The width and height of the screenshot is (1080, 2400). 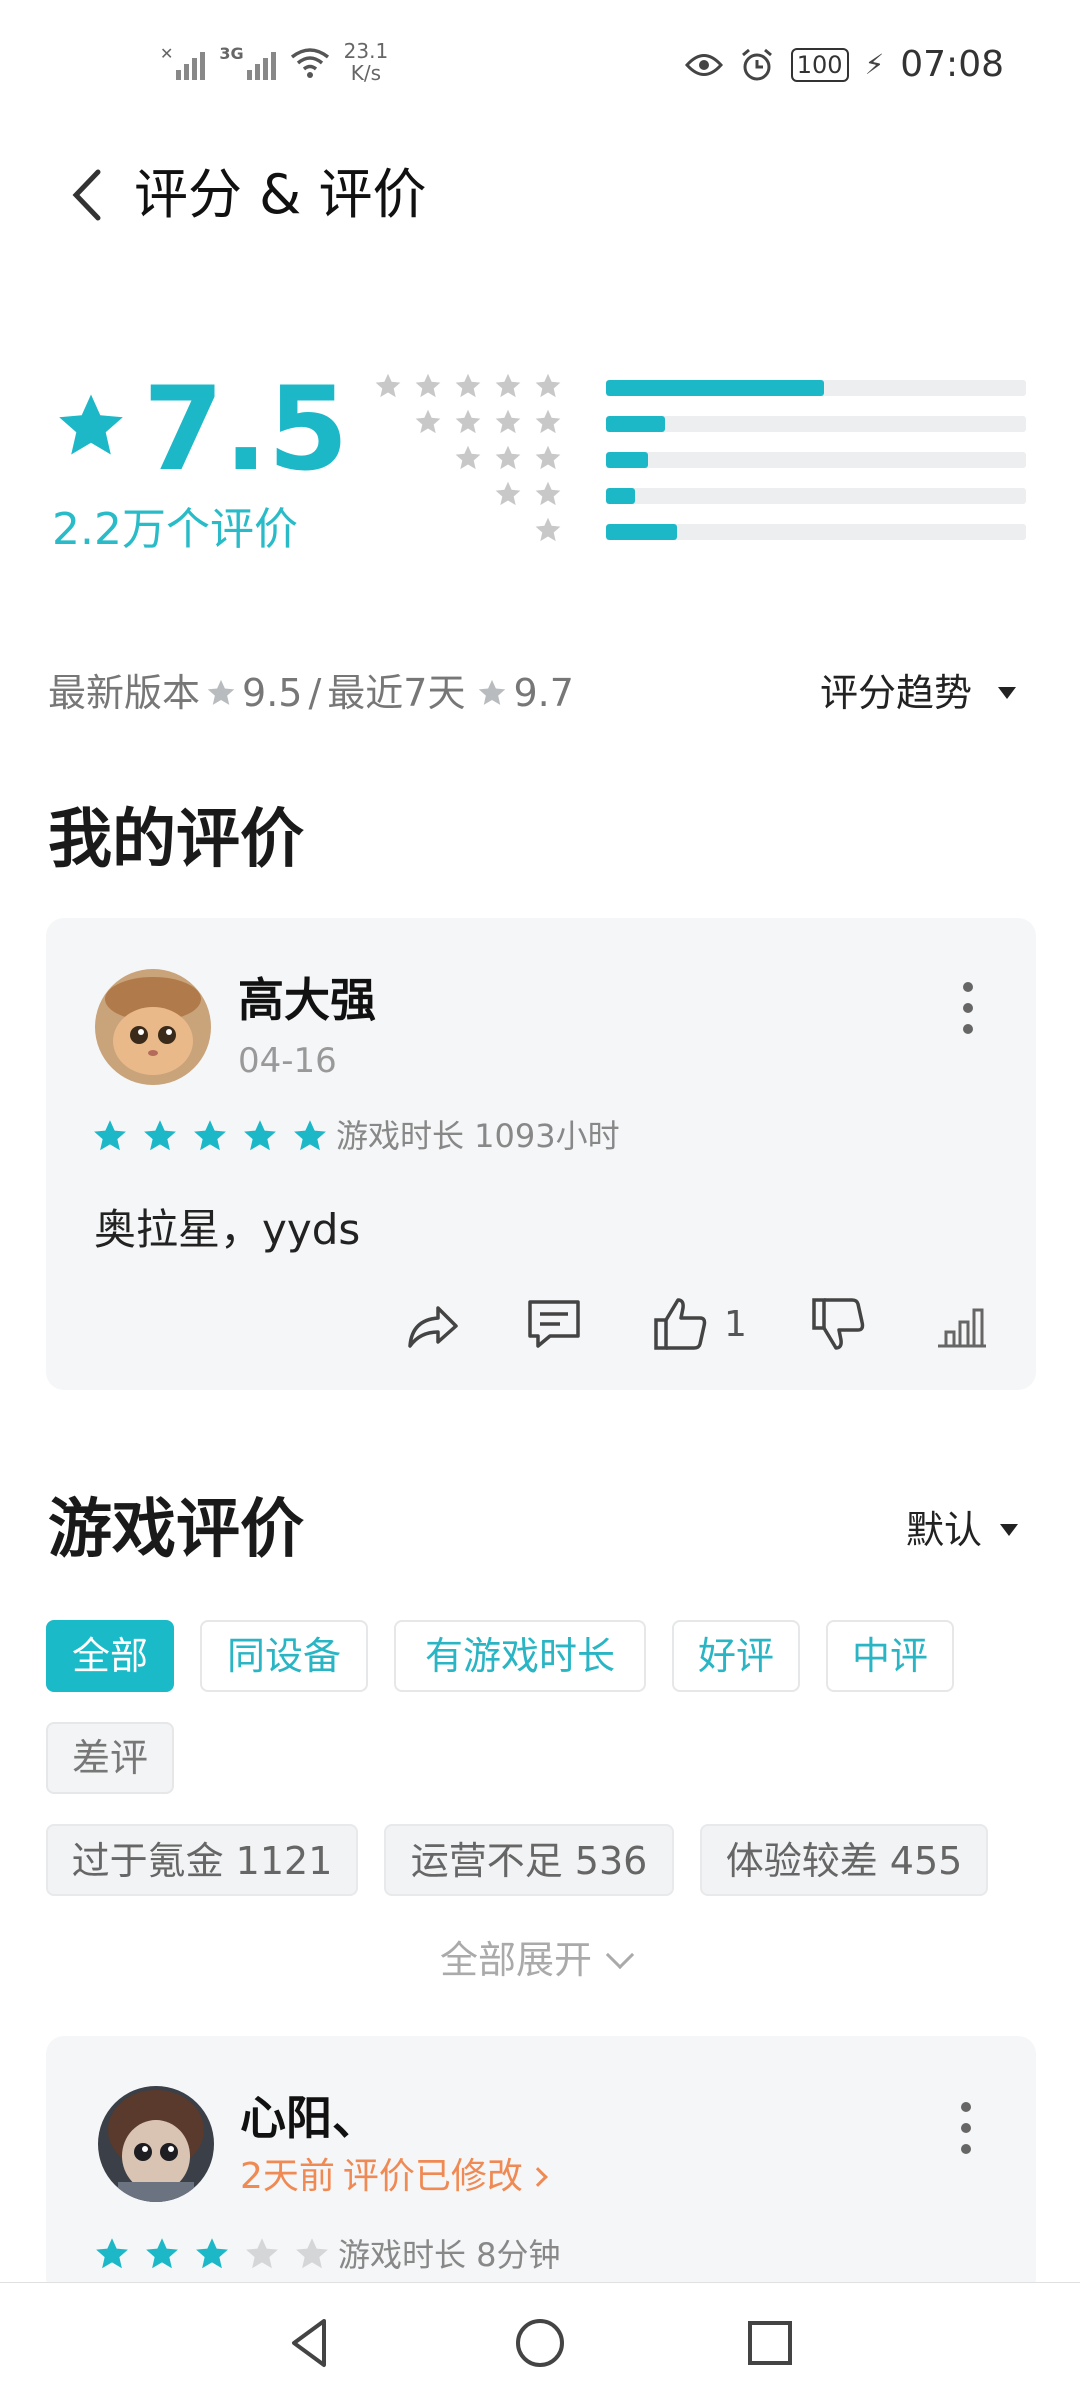 I want to click on thumbs-down-icon, so click(x=838, y=1324).